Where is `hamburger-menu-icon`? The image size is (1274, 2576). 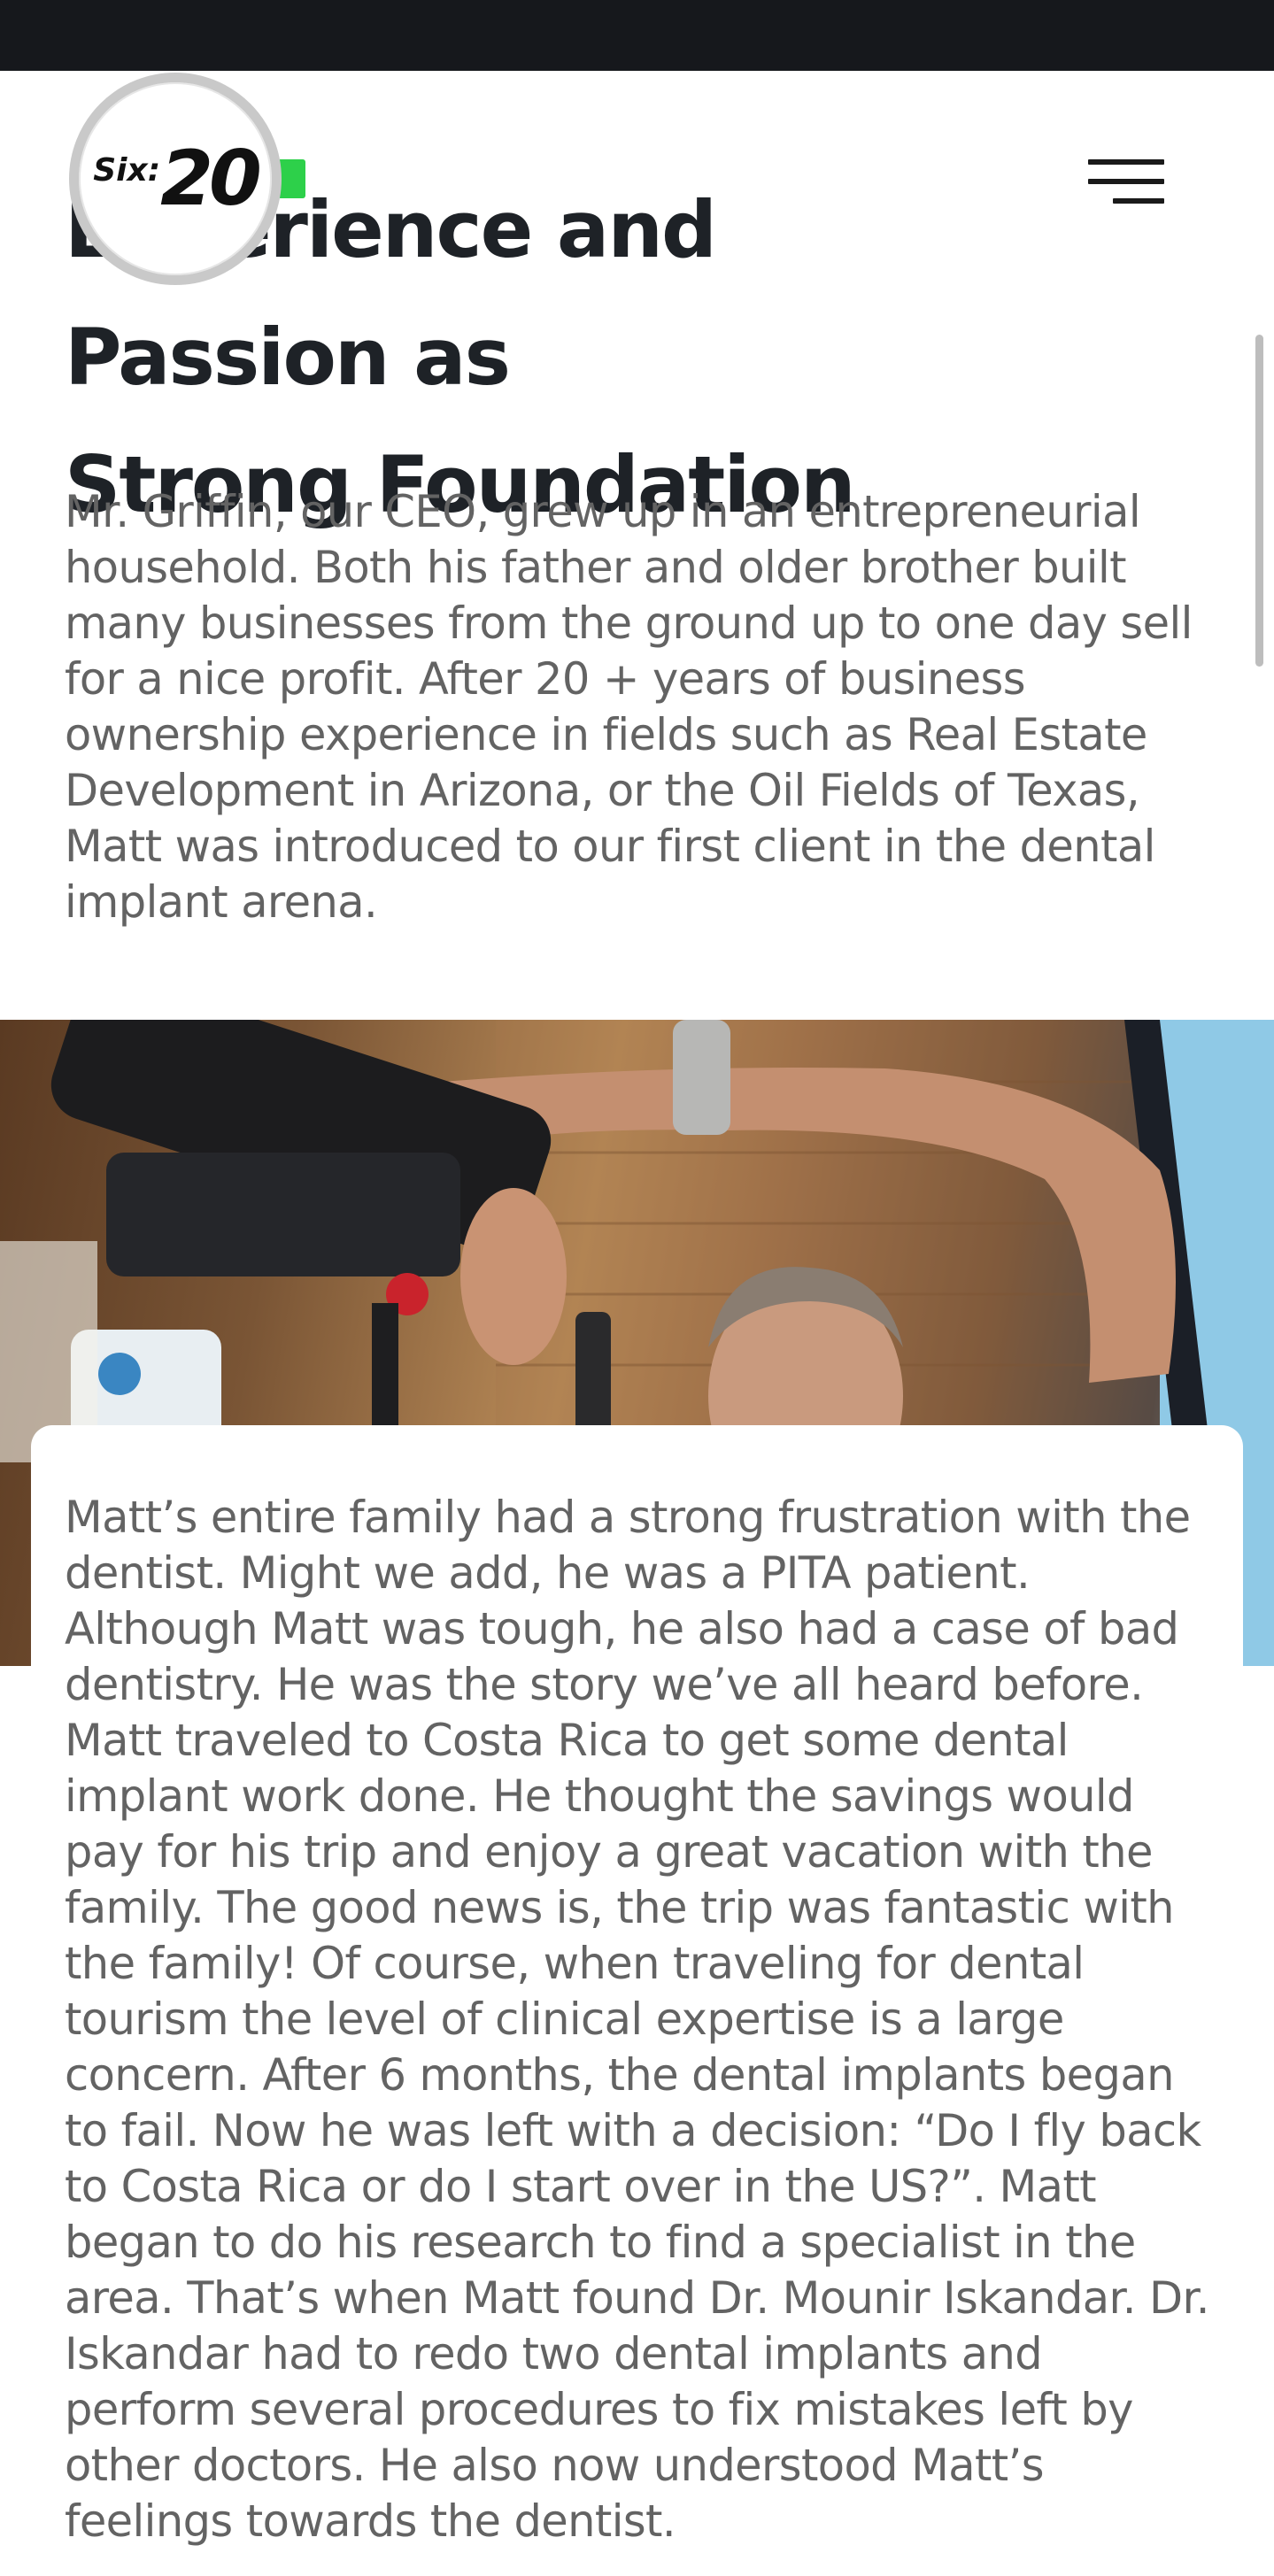
hamburger-menu-icon is located at coordinates (1124, 184).